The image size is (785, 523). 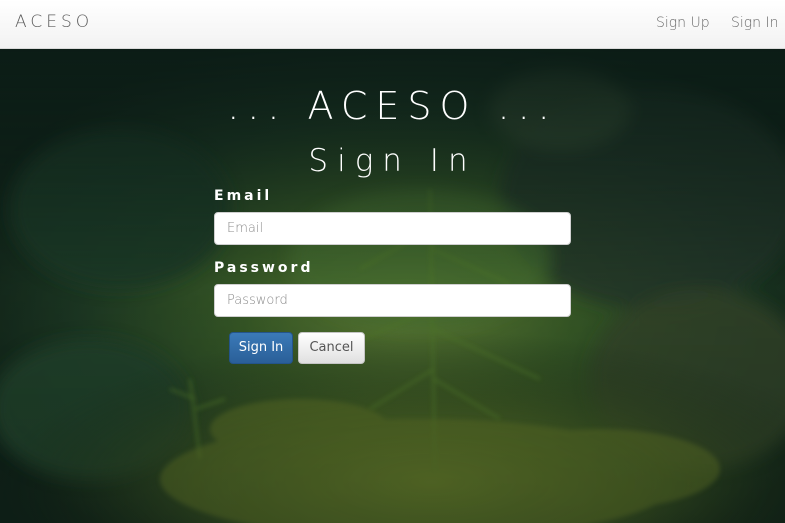 What do you see at coordinates (392, 228) in the screenshot?
I see `email-input` at bounding box center [392, 228].